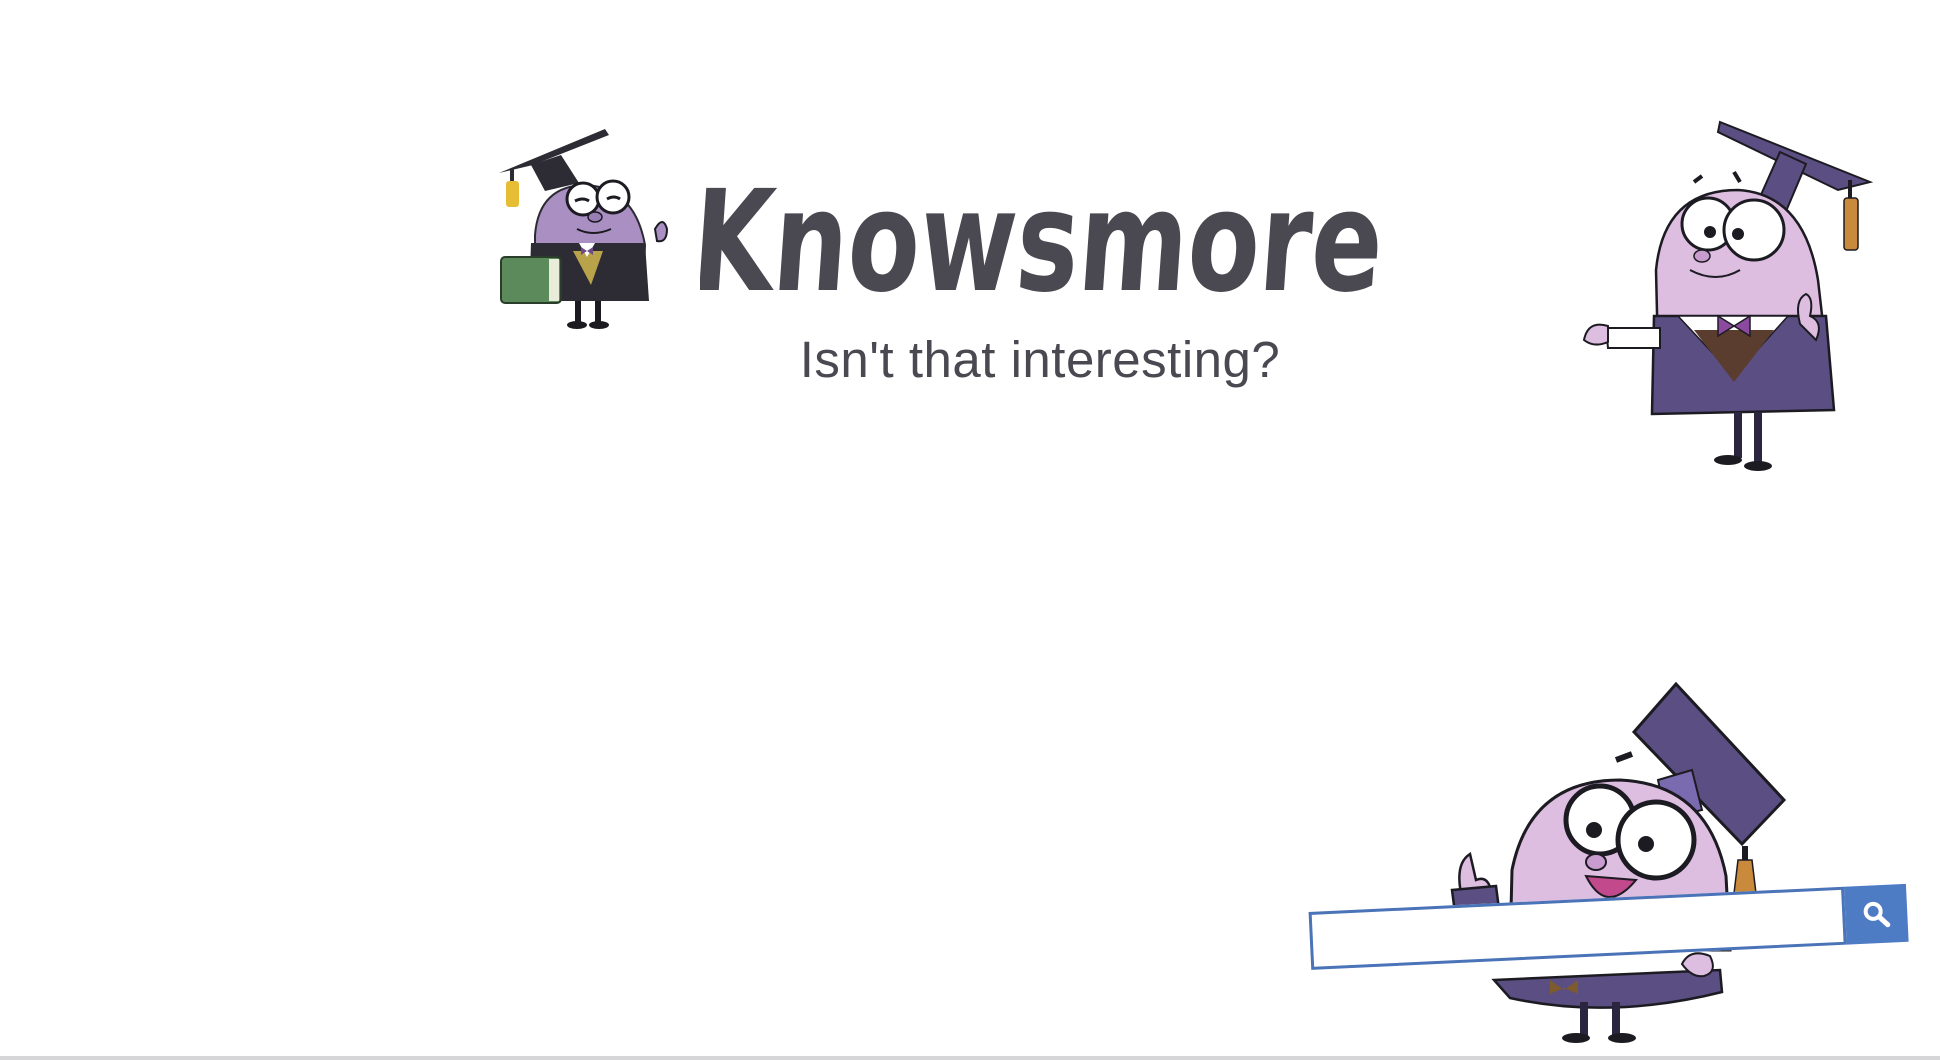 The image size is (1940, 1060). I want to click on mascot-pointing, so click(1728, 295).